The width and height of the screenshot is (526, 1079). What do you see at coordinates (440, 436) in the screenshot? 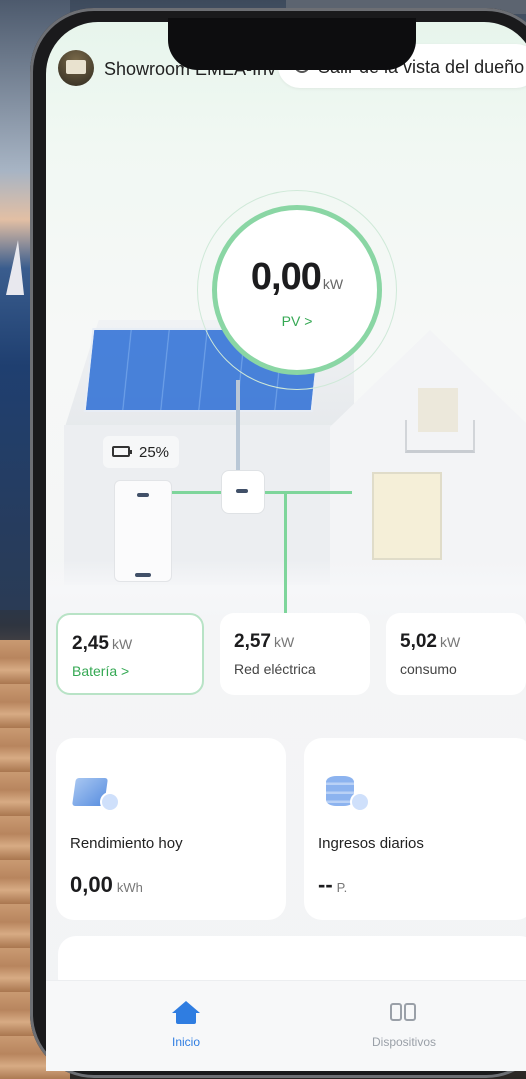
I see `house-balcony` at bounding box center [440, 436].